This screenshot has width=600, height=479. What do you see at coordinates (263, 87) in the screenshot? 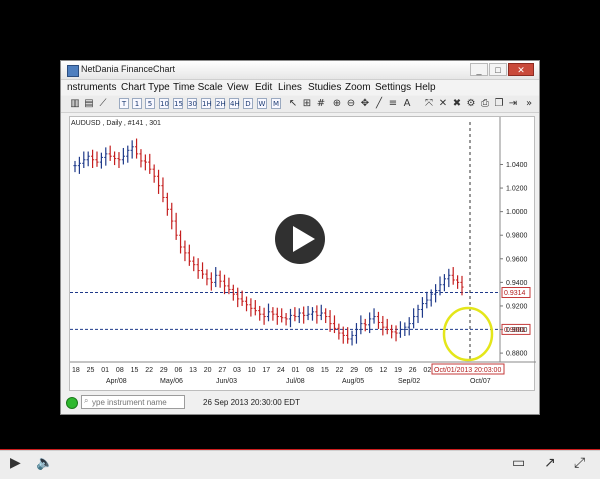
I see `menu-edit: Edit` at bounding box center [263, 87].